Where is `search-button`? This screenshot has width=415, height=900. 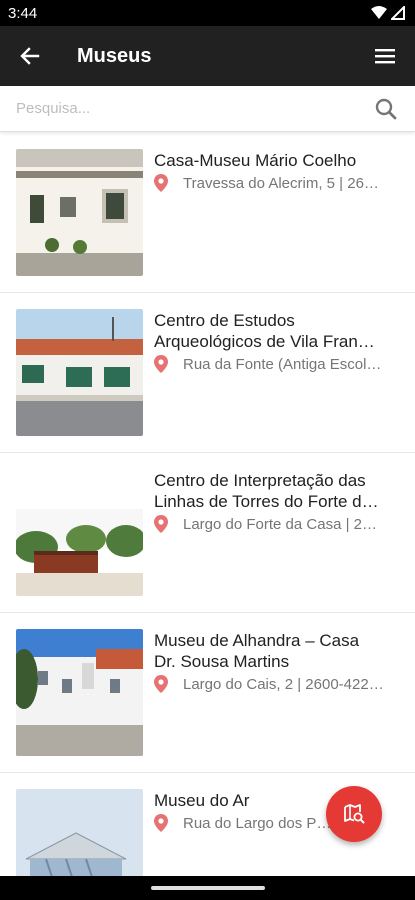
search-button is located at coordinates (386, 109).